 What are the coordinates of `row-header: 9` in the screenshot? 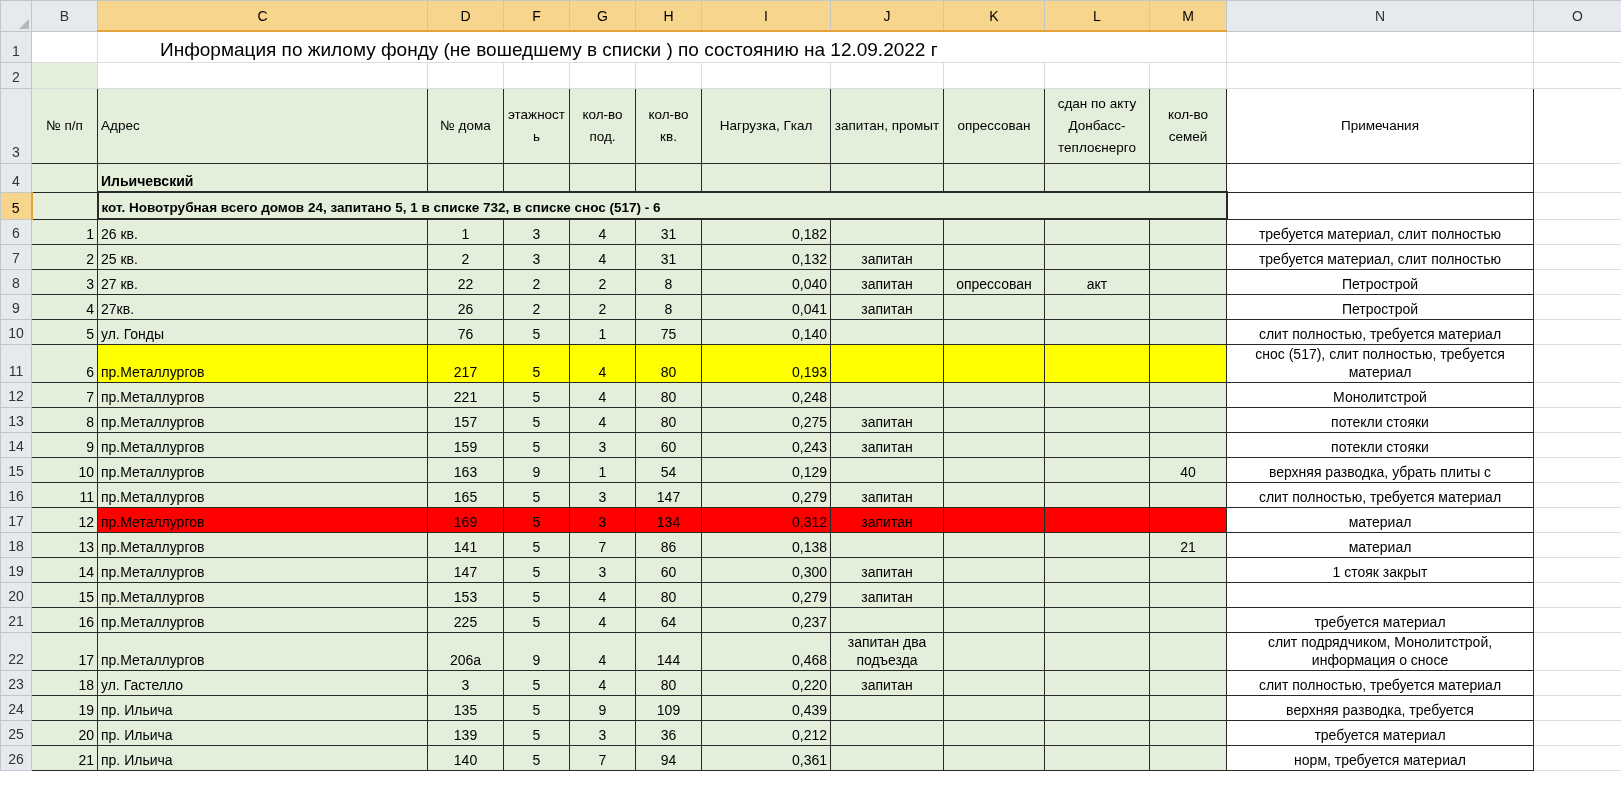 It's located at (16, 307).